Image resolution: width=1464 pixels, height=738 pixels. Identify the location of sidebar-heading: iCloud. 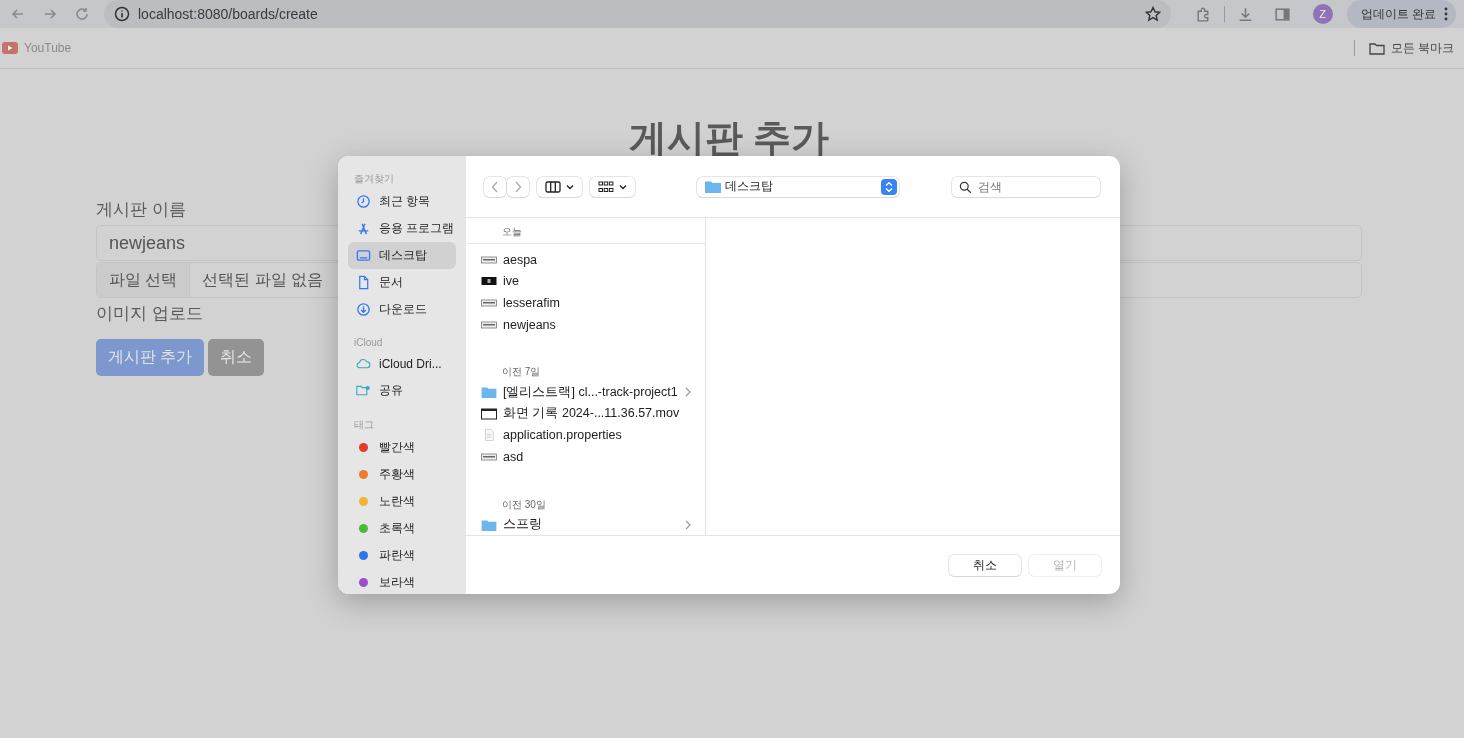
(369, 342).